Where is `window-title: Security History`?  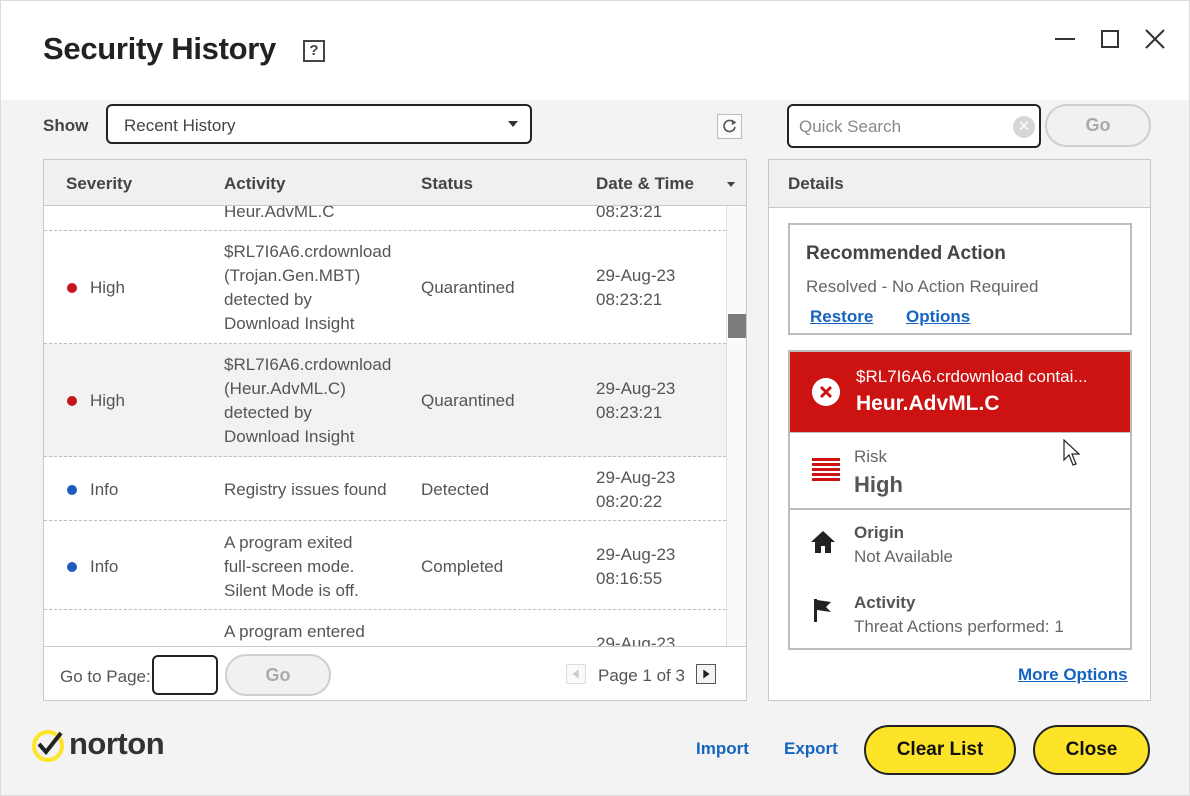
window-title: Security History is located at coordinates (159, 48).